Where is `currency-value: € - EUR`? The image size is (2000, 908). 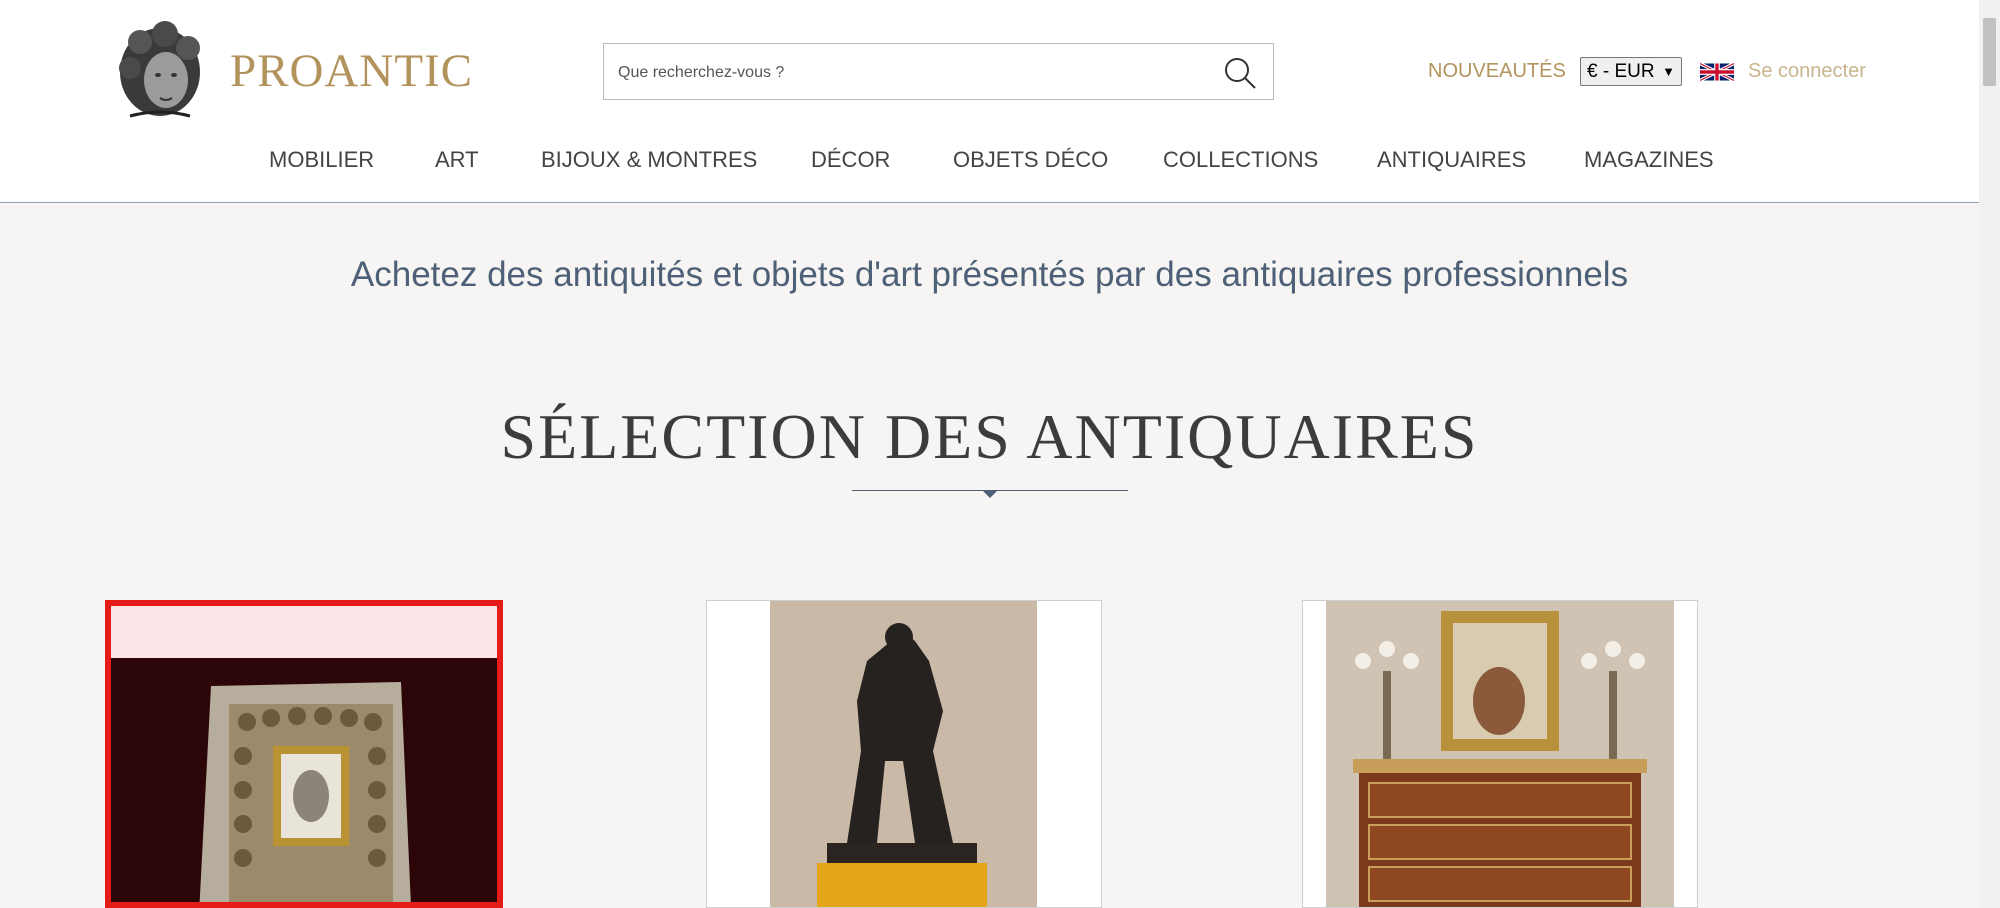 currency-value: € - EUR is located at coordinates (1621, 71).